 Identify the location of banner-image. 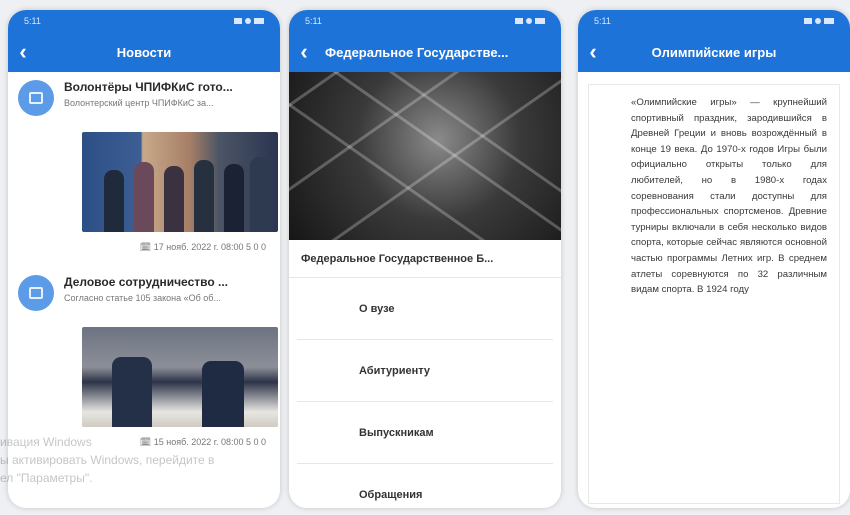
(425, 156).